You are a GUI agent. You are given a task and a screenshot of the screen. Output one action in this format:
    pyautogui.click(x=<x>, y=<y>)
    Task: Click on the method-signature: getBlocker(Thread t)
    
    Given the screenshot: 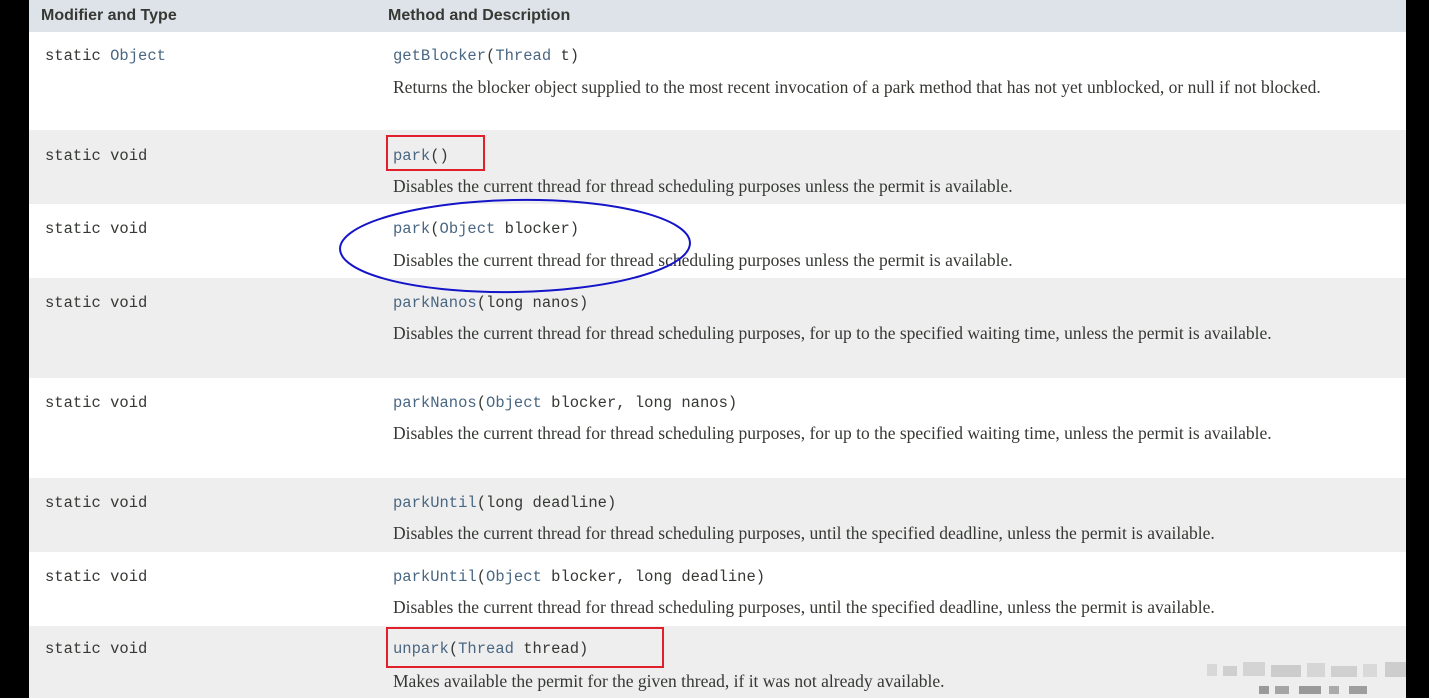 What is the action you would take?
    pyautogui.click(x=486, y=56)
    